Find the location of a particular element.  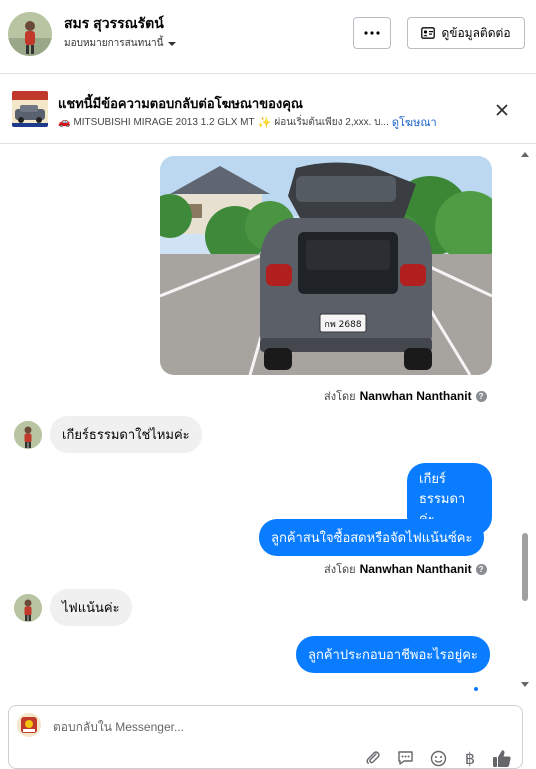

paperclip-icon is located at coordinates (373, 757).